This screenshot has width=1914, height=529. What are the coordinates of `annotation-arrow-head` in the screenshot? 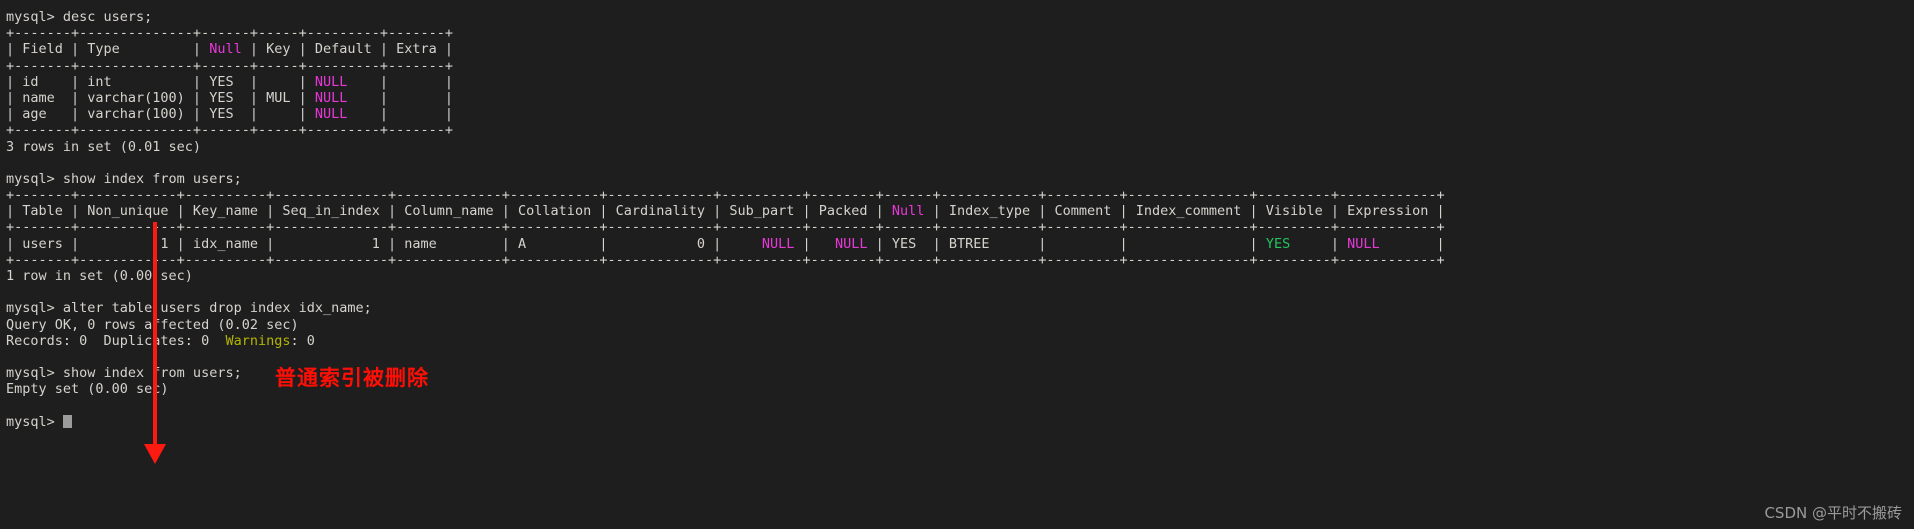 It's located at (155, 454).